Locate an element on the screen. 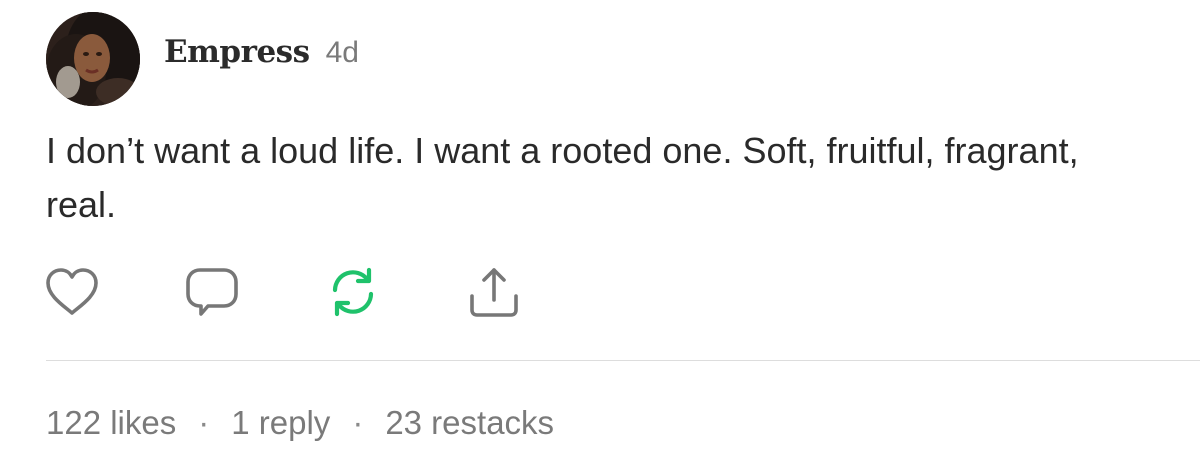 The height and width of the screenshot is (470, 1200). share-button is located at coordinates (494, 292).